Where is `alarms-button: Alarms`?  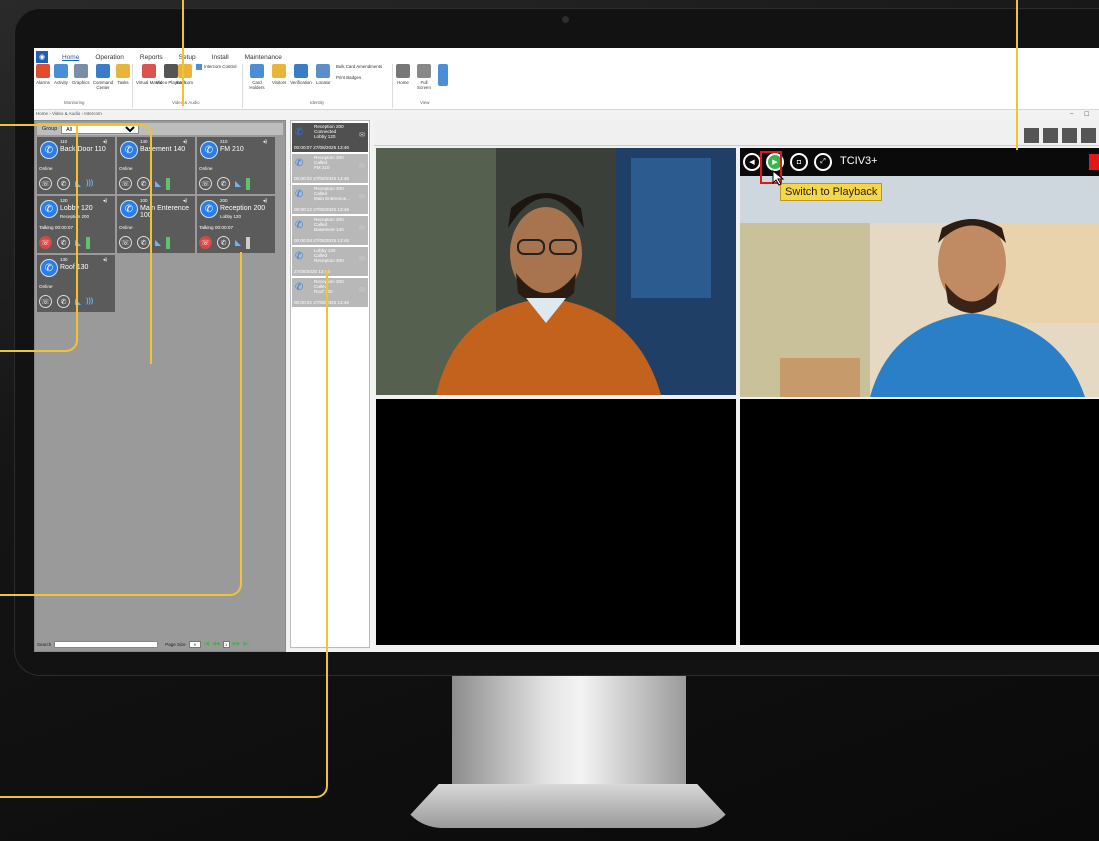
alarms-button: Alarms is located at coordinates (43, 74).